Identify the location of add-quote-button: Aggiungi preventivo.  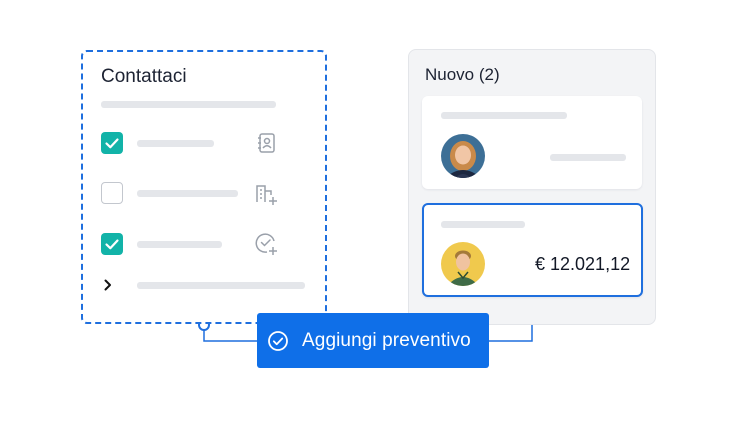
(373, 340).